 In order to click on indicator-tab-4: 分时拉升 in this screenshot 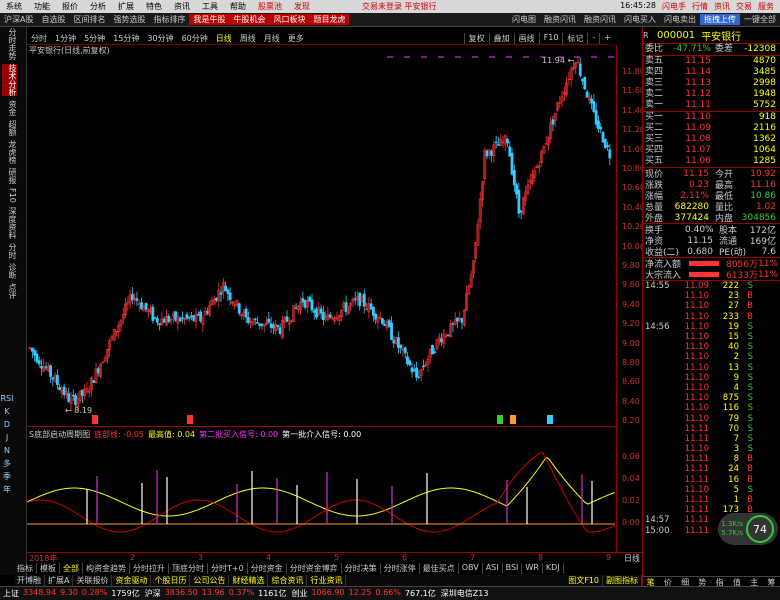, I will do `click(149, 568)`.